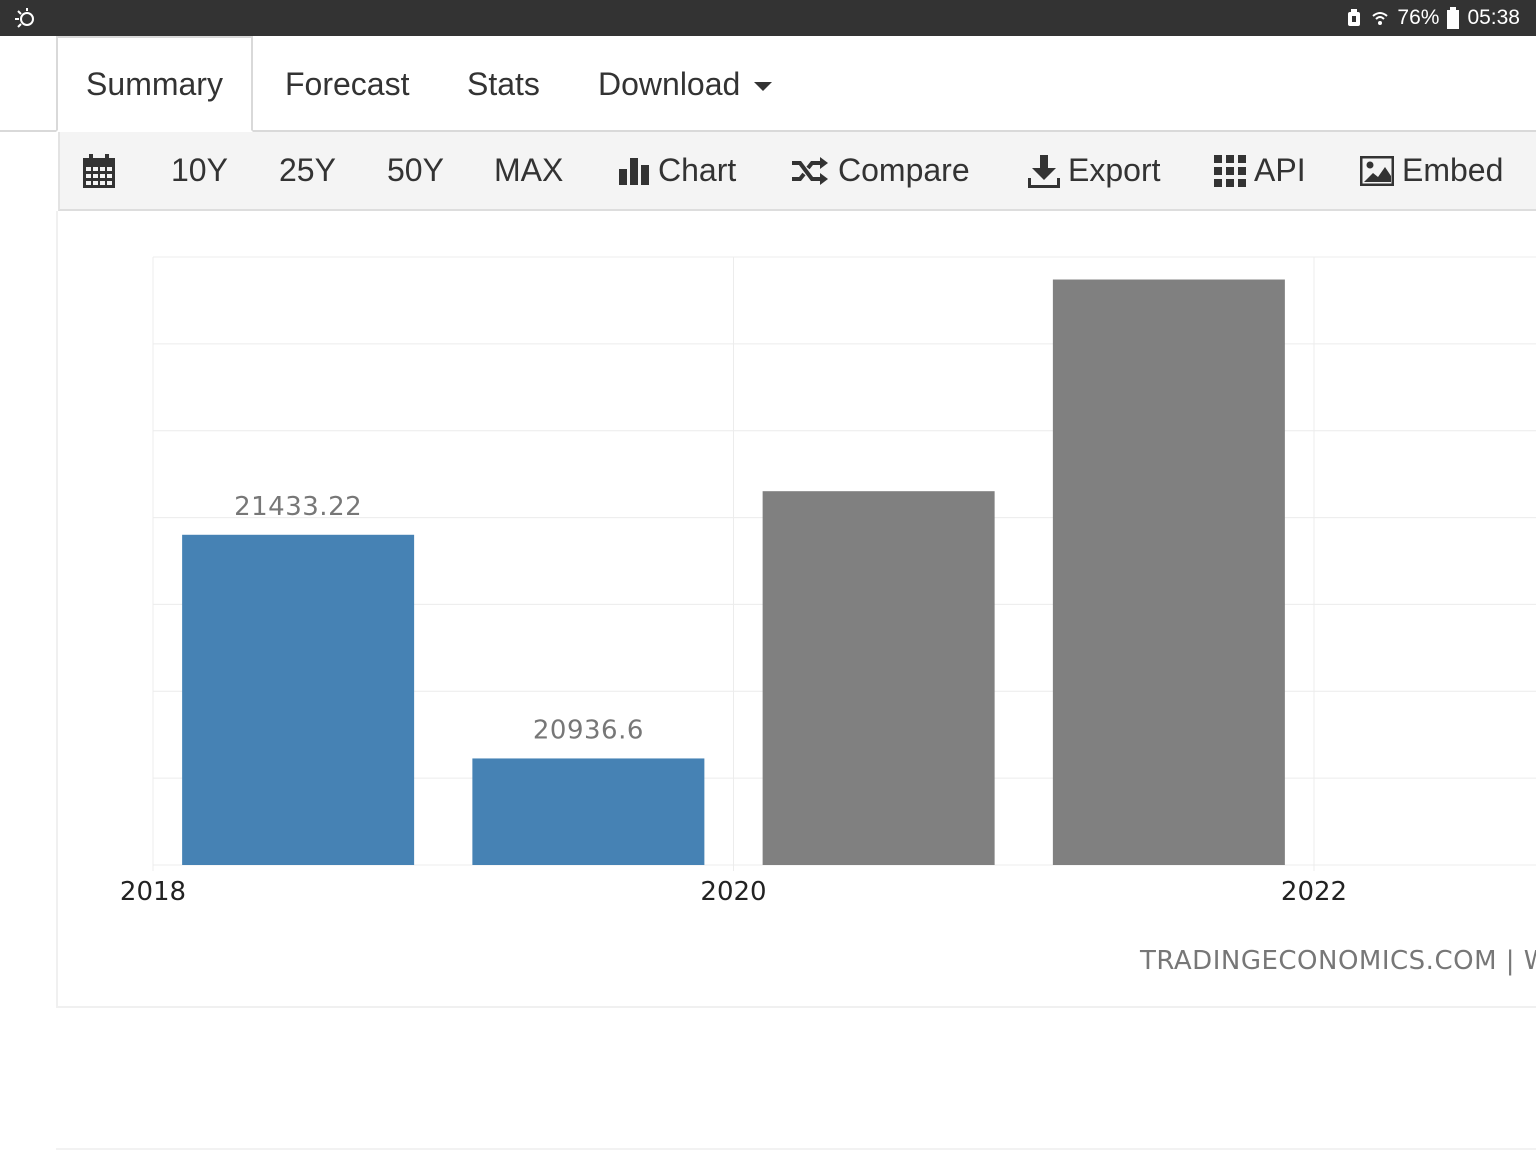 The image size is (1536, 1152). I want to click on data-label: 20936.6, so click(588, 730).